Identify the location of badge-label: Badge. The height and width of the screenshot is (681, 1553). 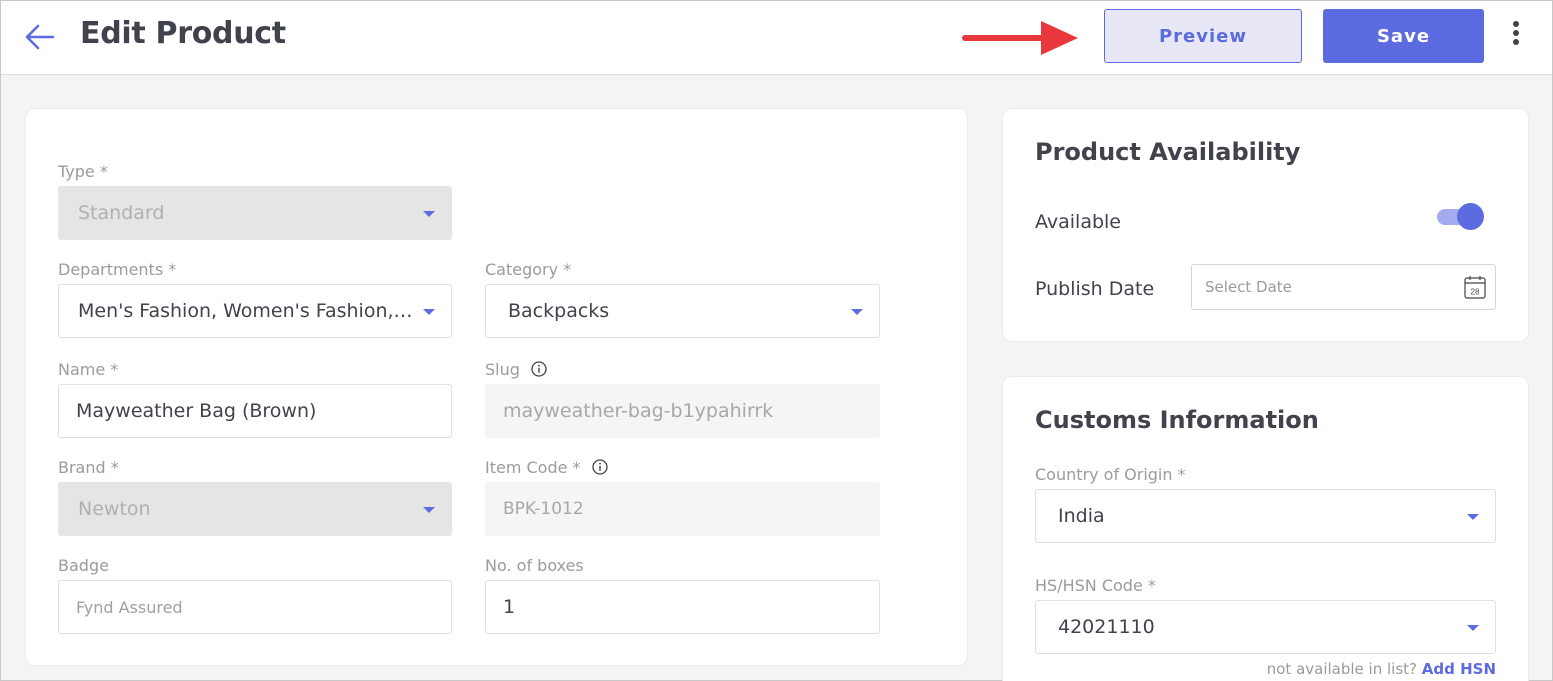
(83, 565).